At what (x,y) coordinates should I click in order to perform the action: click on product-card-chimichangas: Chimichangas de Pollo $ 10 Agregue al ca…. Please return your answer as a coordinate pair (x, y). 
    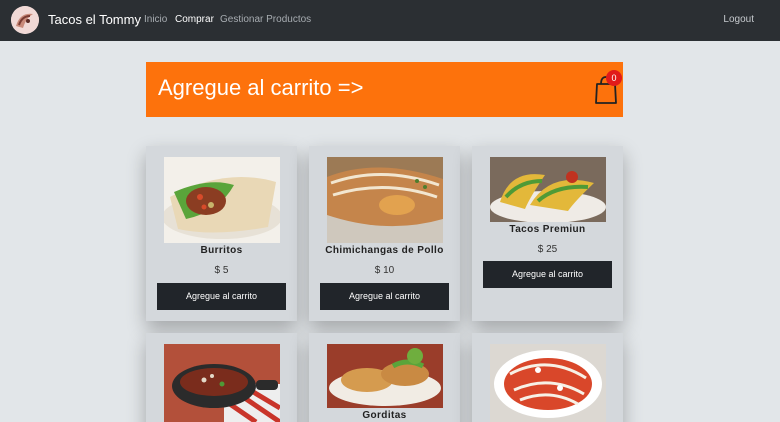
    Looking at the image, I should click on (384, 233).